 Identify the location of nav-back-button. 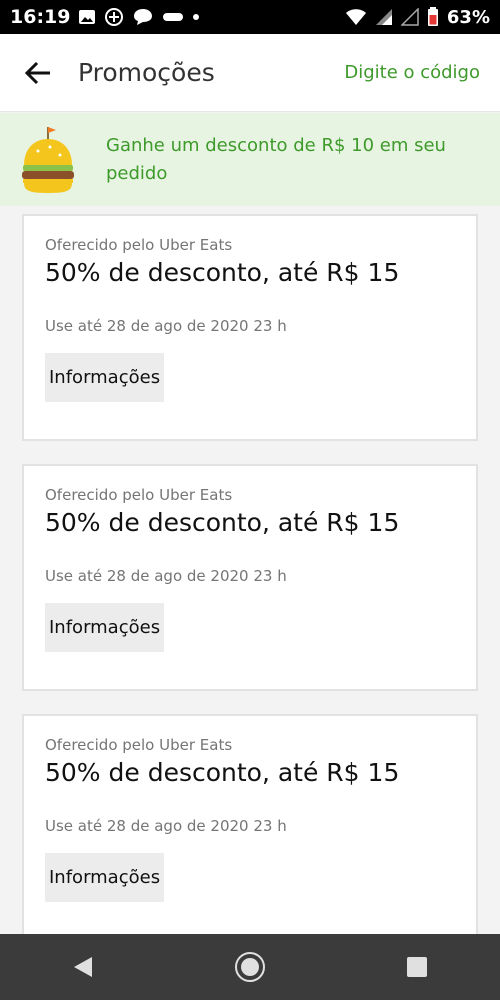
(83, 967).